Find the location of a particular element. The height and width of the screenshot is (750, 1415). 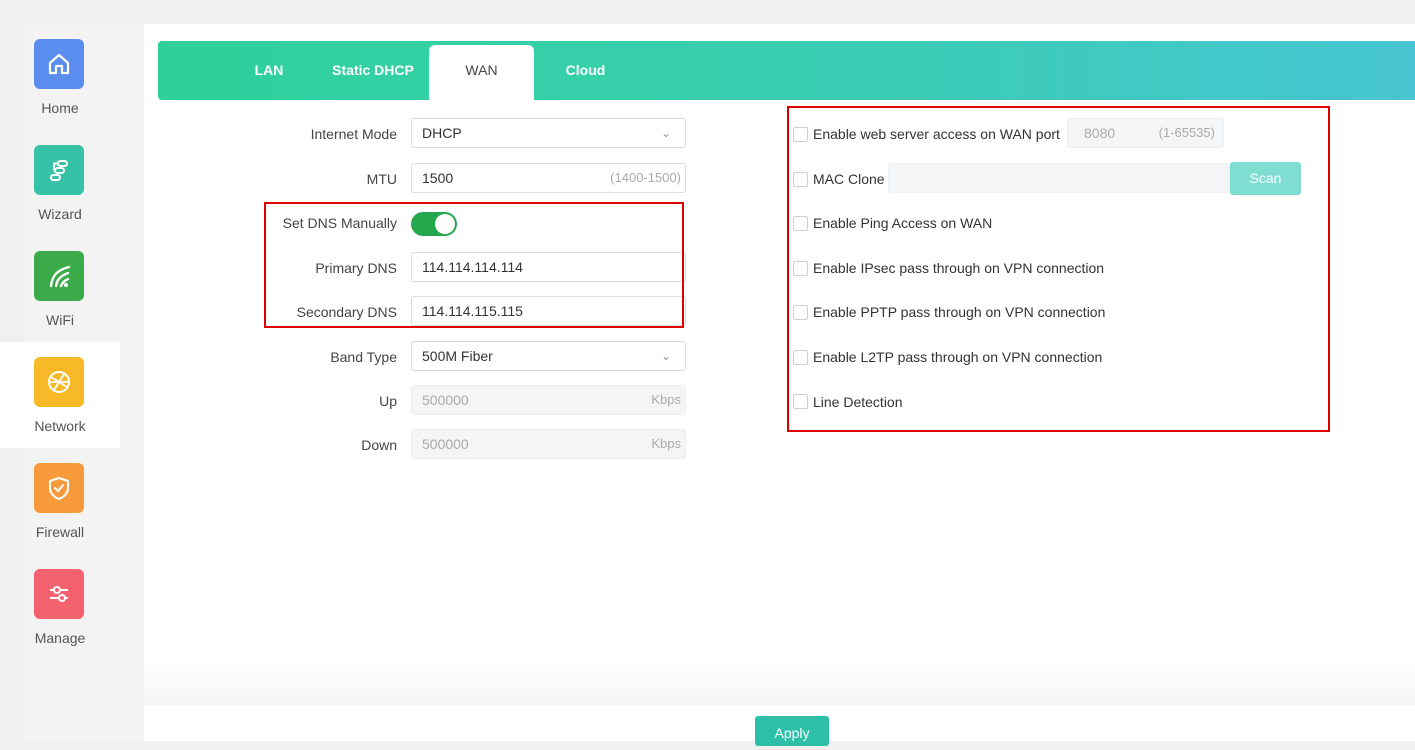

up-input: 500000 Kbps is located at coordinates (548, 400).